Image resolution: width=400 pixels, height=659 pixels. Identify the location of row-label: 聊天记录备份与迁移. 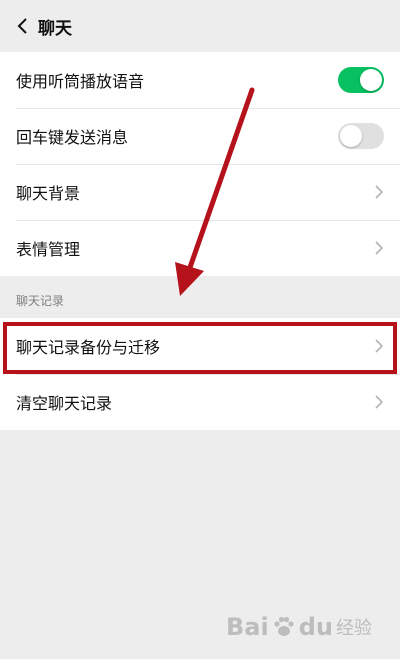
(88, 347).